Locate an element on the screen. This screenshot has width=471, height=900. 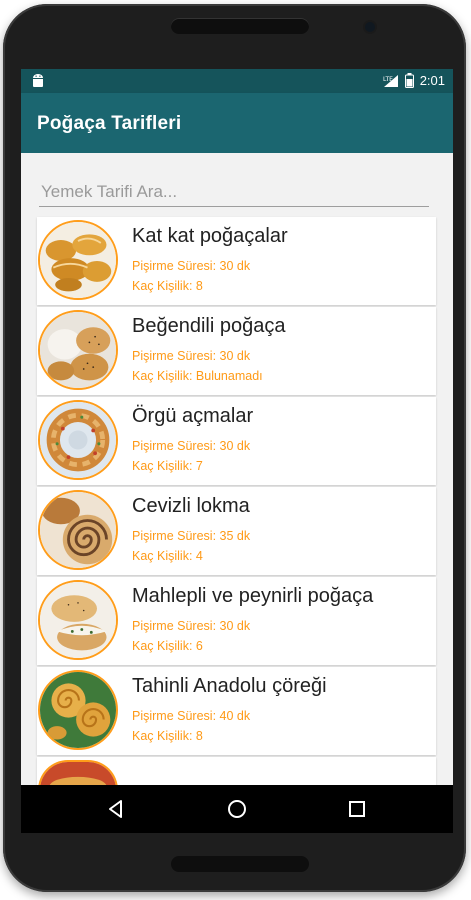
recipe-title: Beğendili poğaça is located at coordinates (209, 326).